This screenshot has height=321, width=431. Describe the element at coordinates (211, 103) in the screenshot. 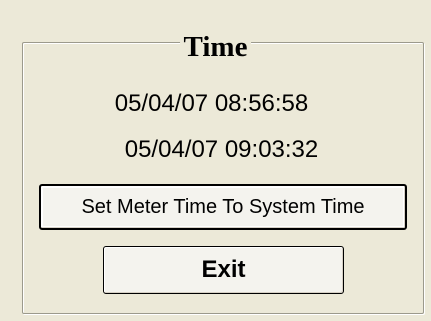

I see `meter-time-text: 05/04/07 08:56:58` at that location.